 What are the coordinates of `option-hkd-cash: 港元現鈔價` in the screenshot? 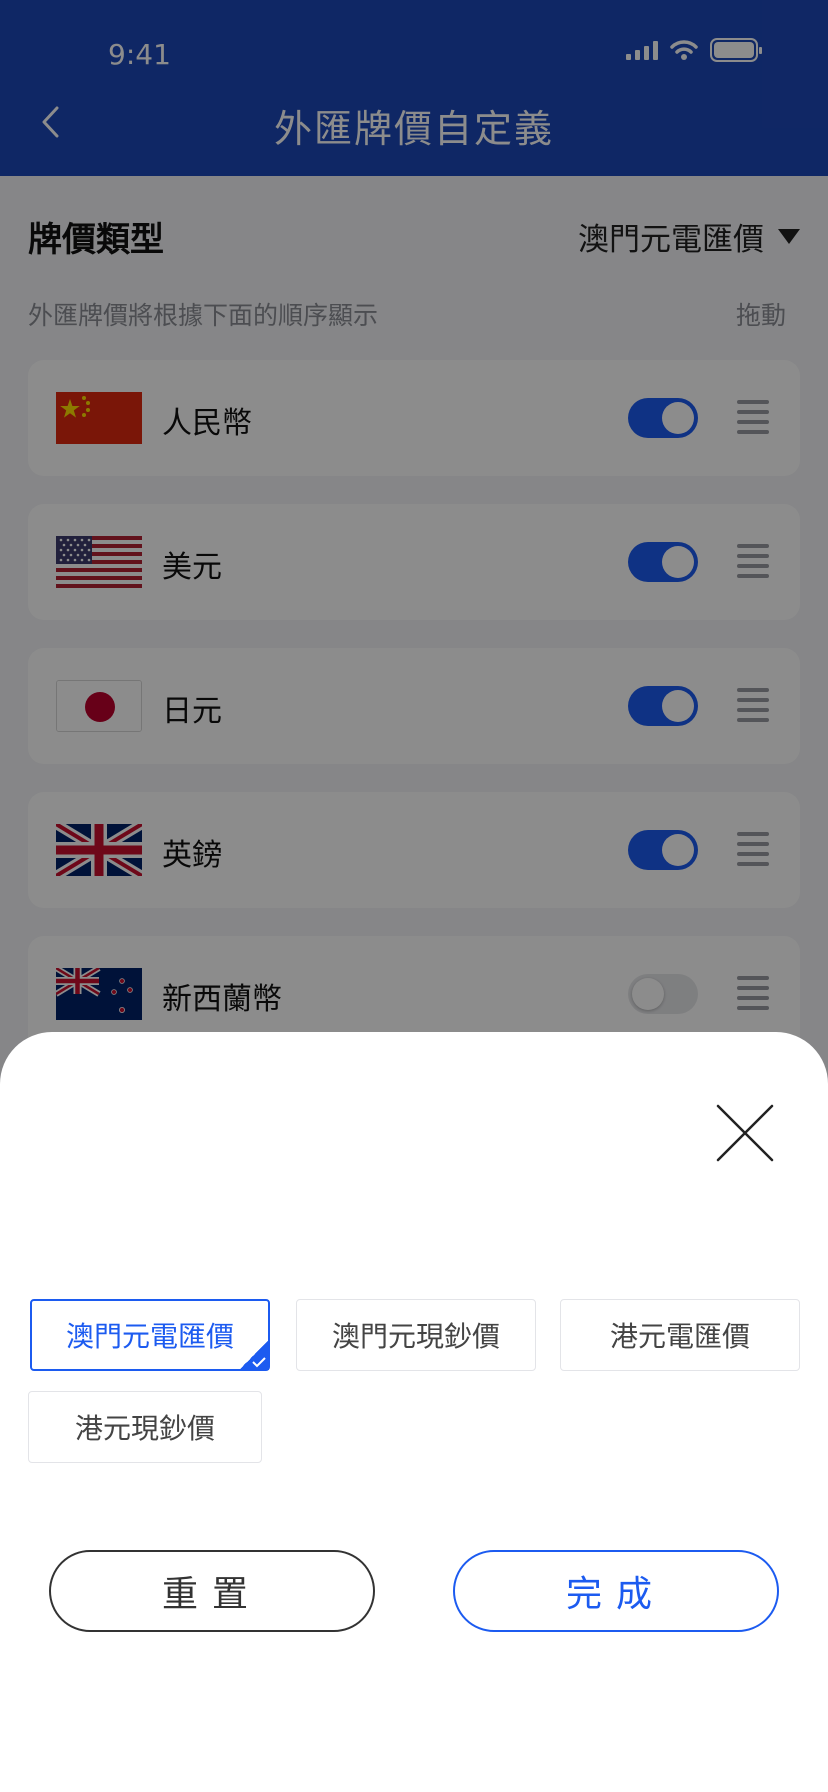 It's located at (145, 1427).